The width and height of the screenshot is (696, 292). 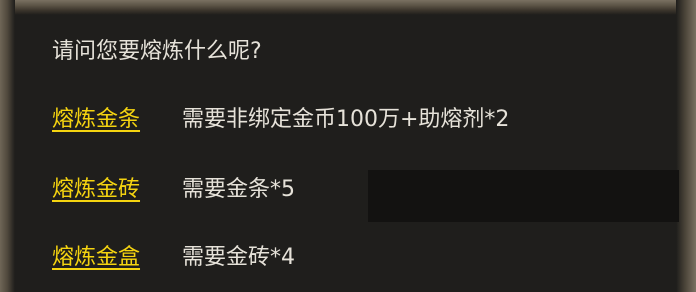 What do you see at coordinates (7, 146) in the screenshot?
I see `dialog-border-left` at bounding box center [7, 146].